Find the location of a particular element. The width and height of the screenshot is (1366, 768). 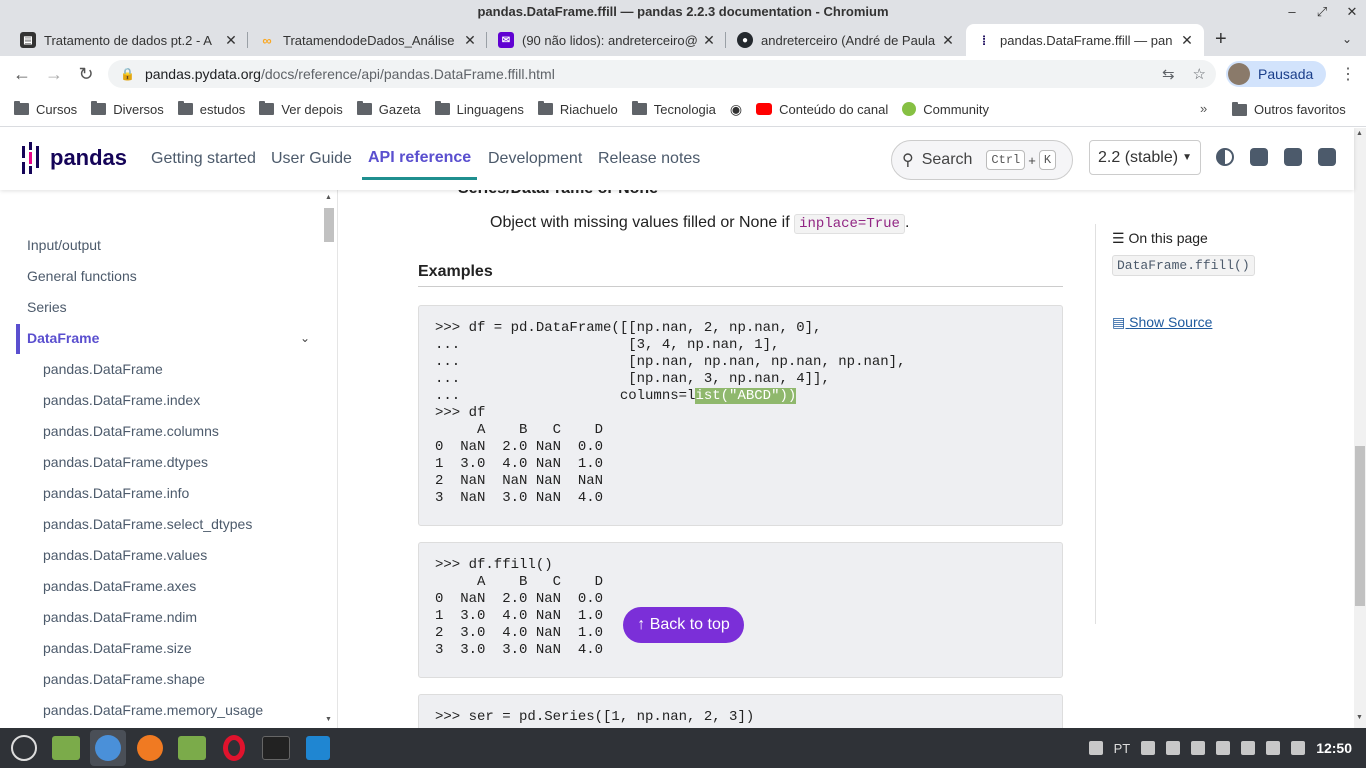

sidebar-subitem: pandas.DataFrame.ndim is located at coordinates (120, 617).